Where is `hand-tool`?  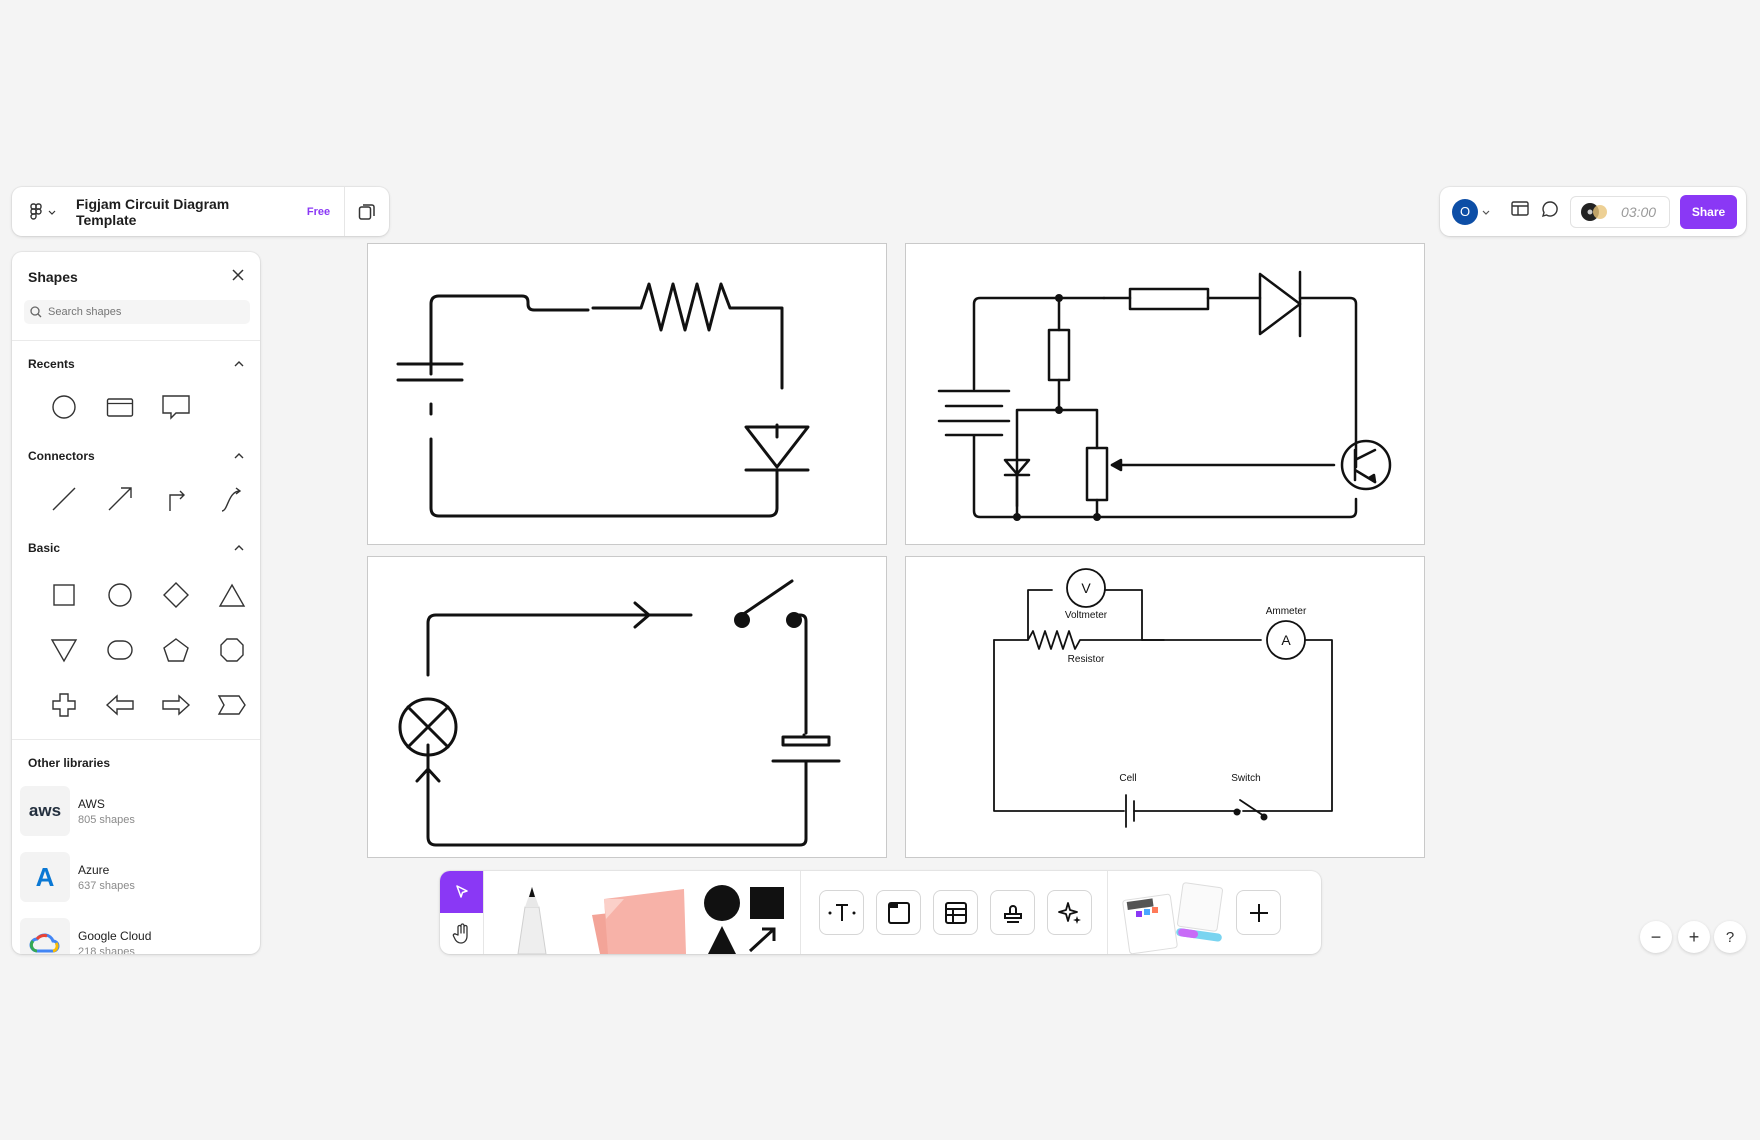 hand-tool is located at coordinates (461, 933).